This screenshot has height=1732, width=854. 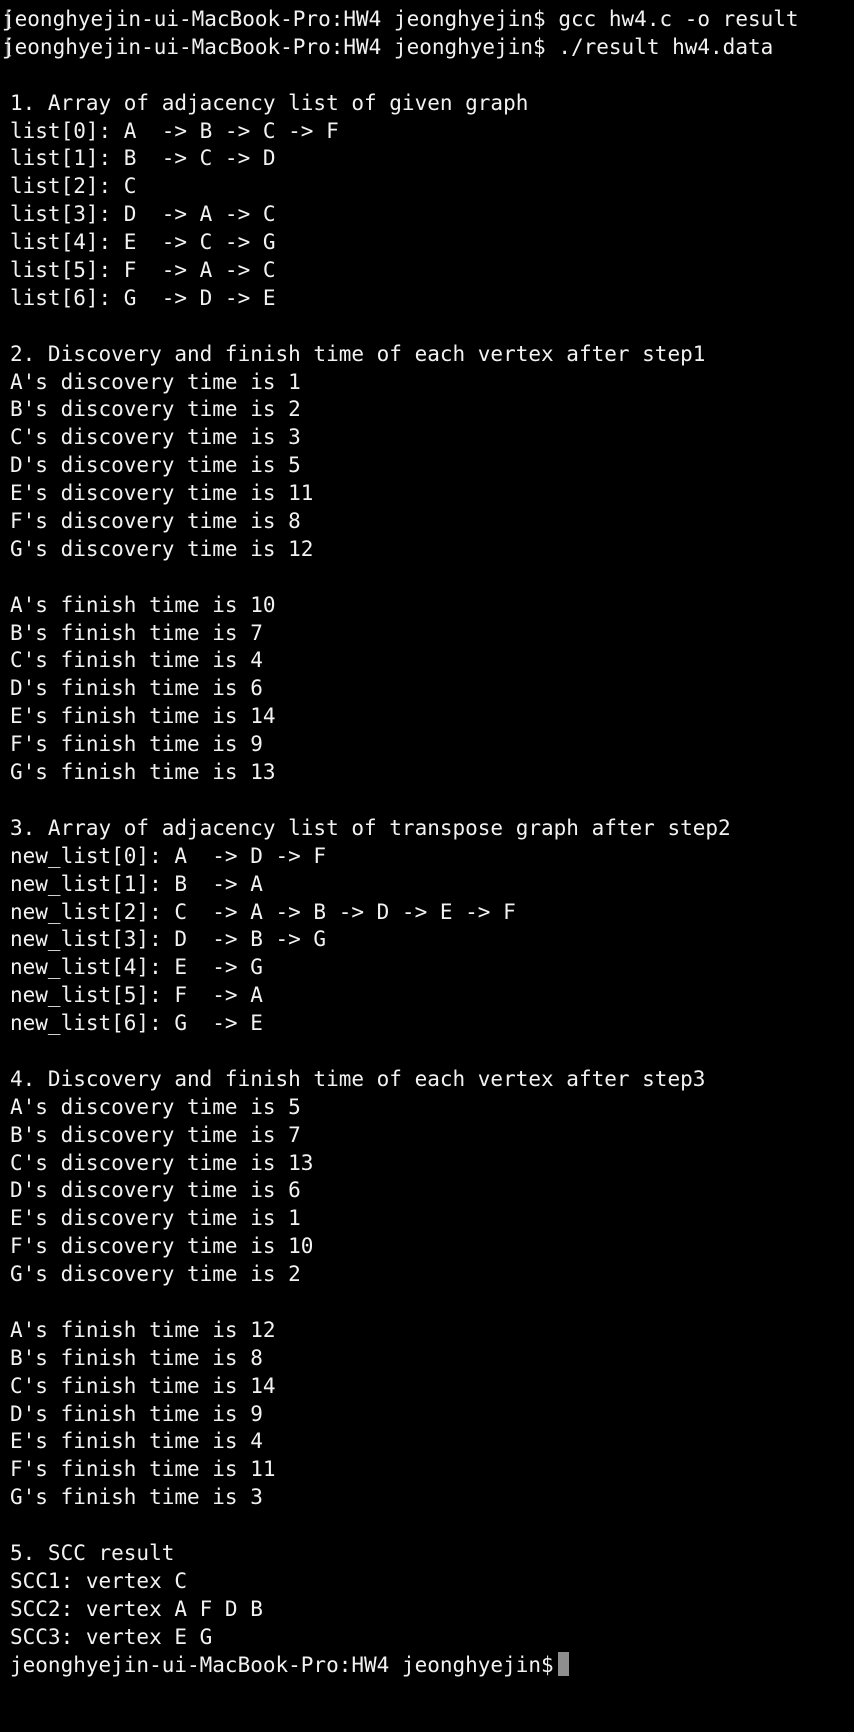 What do you see at coordinates (155, 409) in the screenshot?
I see `output-line: B's discovery time is 2` at bounding box center [155, 409].